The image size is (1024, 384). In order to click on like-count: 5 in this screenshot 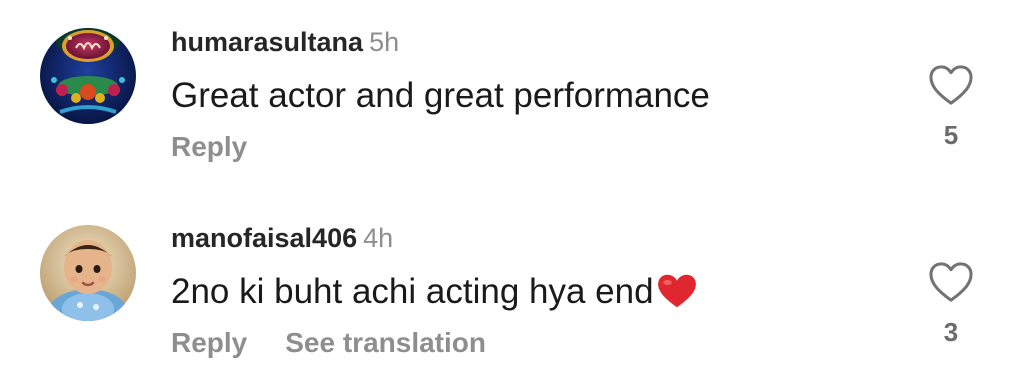, I will do `click(951, 135)`.